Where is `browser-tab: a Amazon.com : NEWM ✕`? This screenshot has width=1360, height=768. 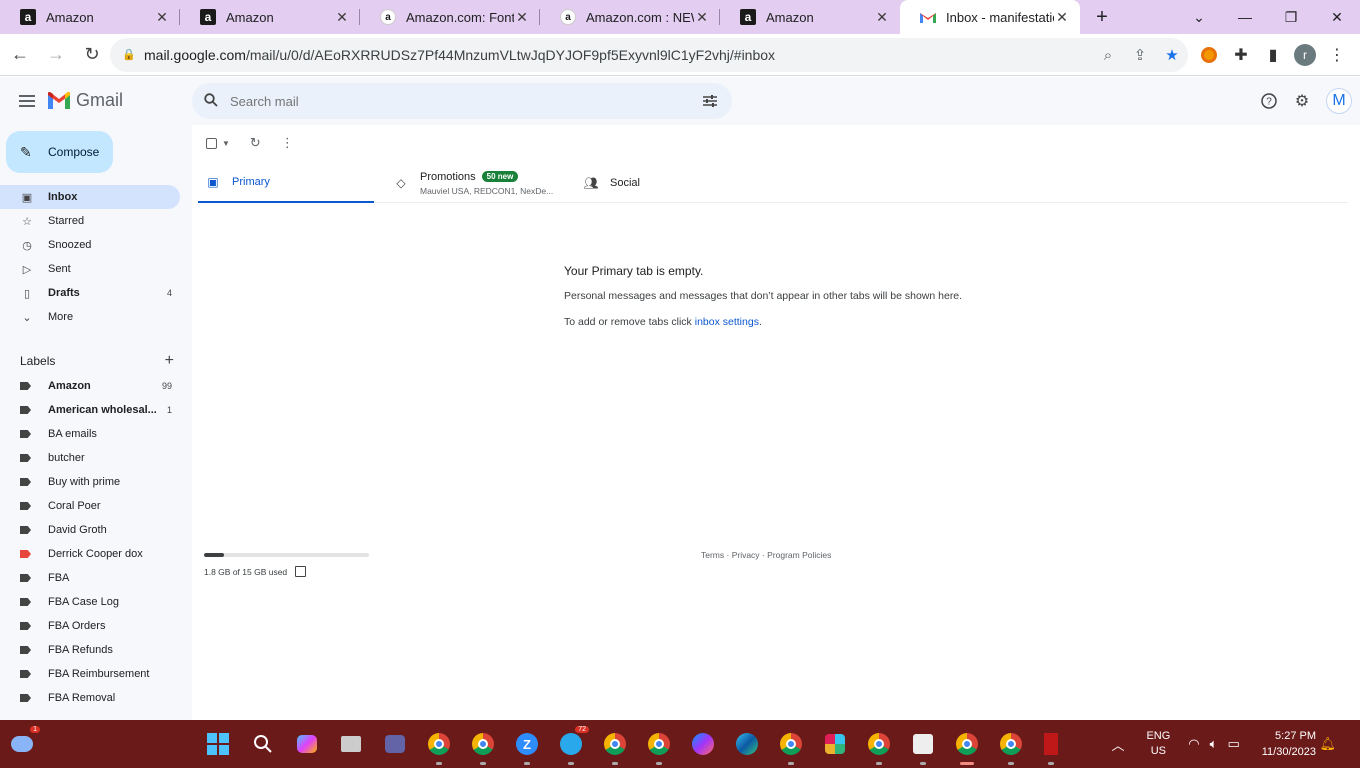
browser-tab: a Amazon.com : NEWM ✕ is located at coordinates (630, 17).